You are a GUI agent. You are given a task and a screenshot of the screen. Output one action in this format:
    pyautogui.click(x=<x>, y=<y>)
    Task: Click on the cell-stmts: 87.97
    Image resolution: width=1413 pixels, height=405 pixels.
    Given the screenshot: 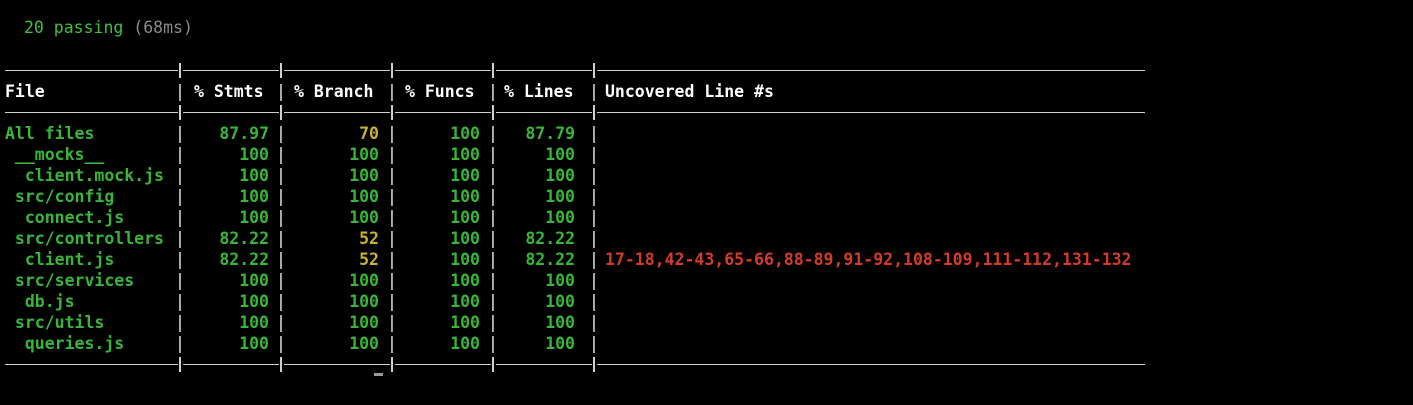 What is the action you would take?
    pyautogui.click(x=244, y=133)
    